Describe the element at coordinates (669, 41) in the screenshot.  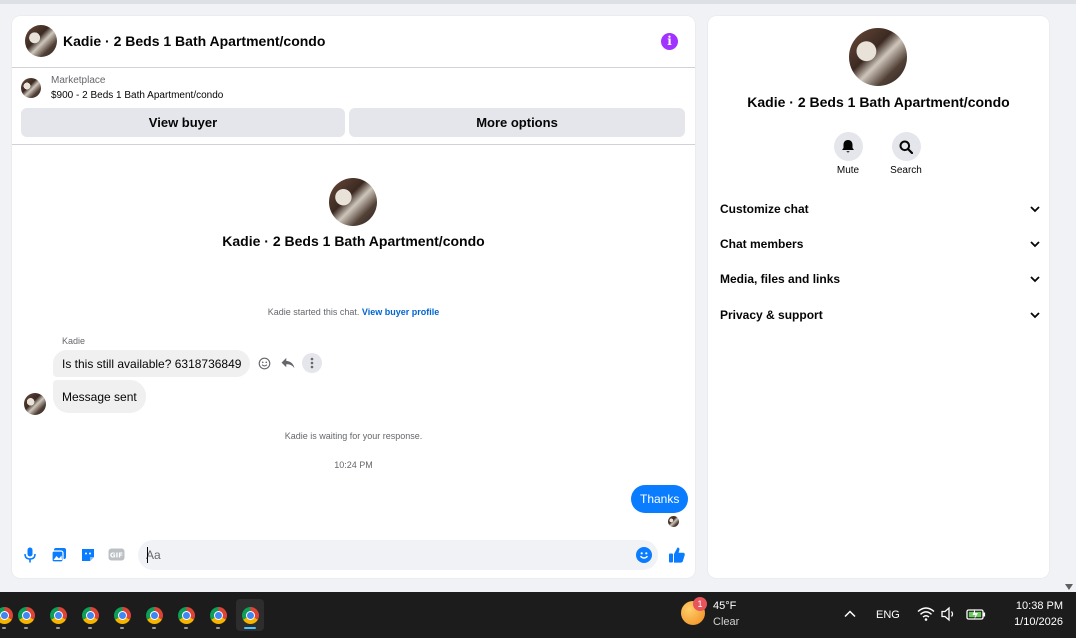
I see `info-icon: i` at that location.